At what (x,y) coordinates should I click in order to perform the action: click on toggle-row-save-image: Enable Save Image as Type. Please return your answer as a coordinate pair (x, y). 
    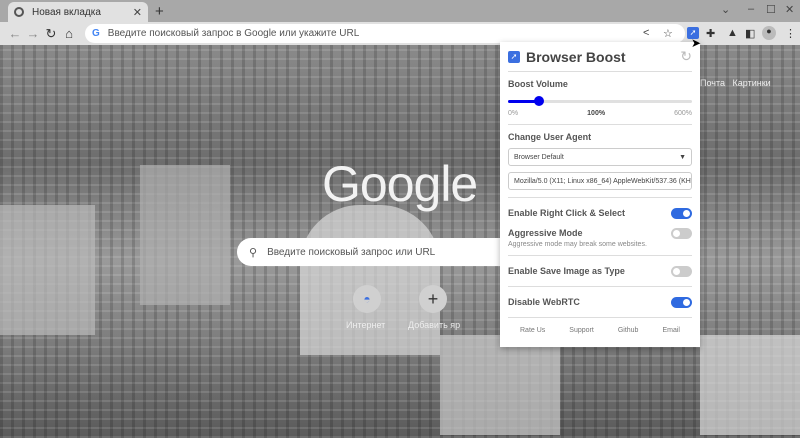
    Looking at the image, I should click on (600, 271).